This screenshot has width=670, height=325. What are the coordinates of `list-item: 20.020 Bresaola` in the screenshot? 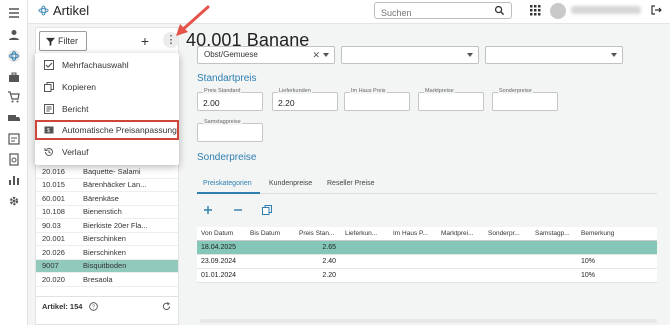 It's located at (107, 280).